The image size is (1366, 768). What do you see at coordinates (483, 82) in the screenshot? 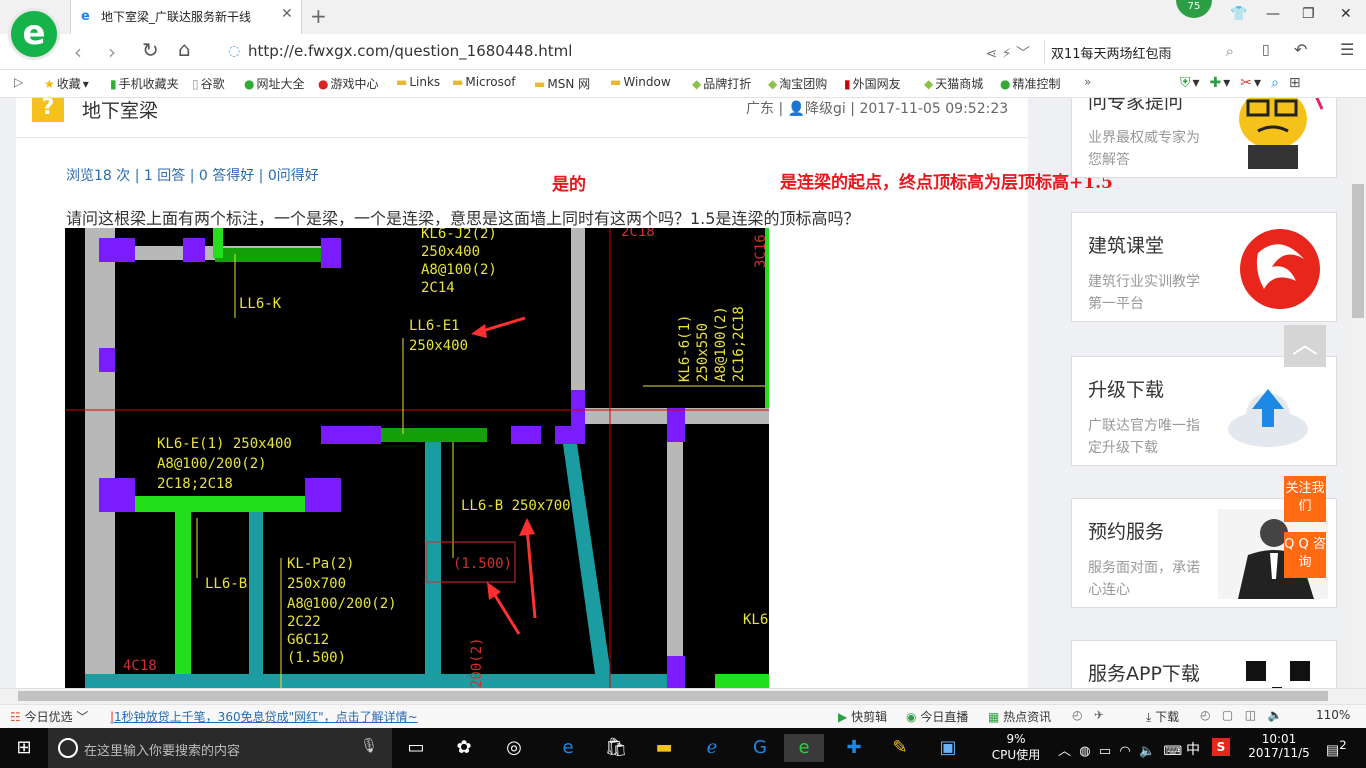
I see `bookmark-microsoft: ▬ Microsof` at bounding box center [483, 82].